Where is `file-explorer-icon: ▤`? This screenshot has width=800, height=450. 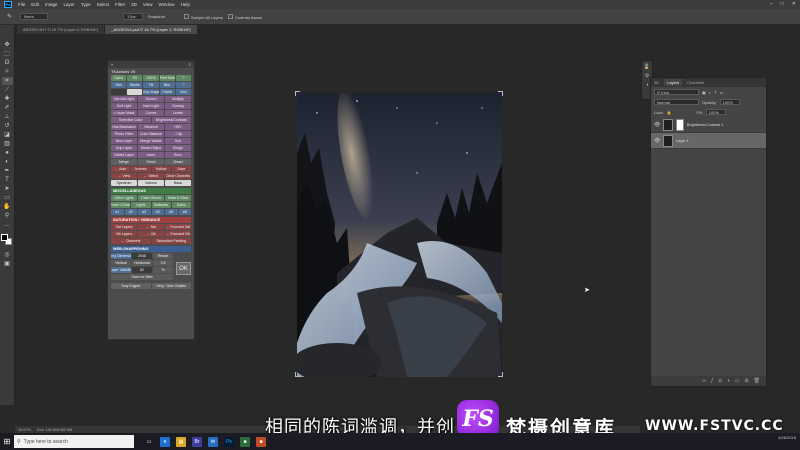 file-explorer-icon: ▤ is located at coordinates (181, 441).